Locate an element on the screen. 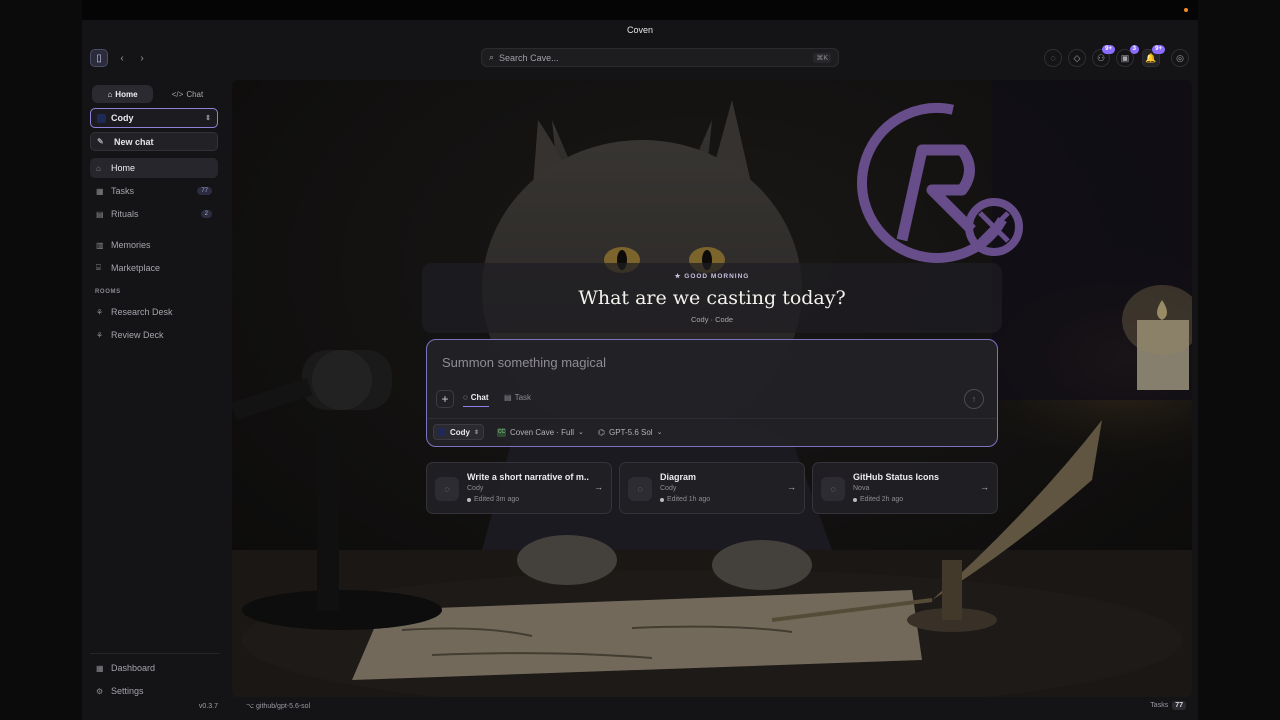  agent-avatar is located at coordinates (101, 118).